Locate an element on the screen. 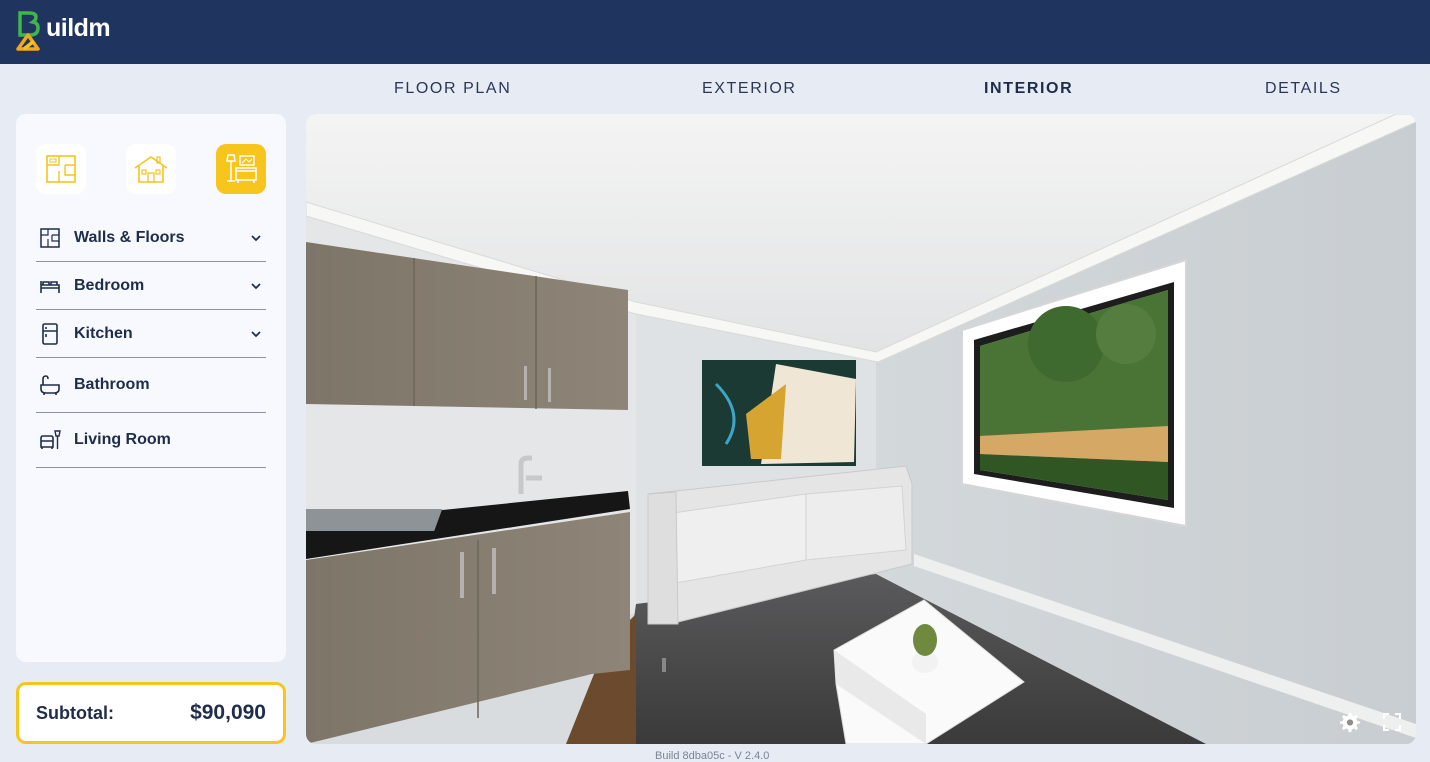 The height and width of the screenshot is (762, 1430). subtotal-label: Subtotal: is located at coordinates (75, 712).